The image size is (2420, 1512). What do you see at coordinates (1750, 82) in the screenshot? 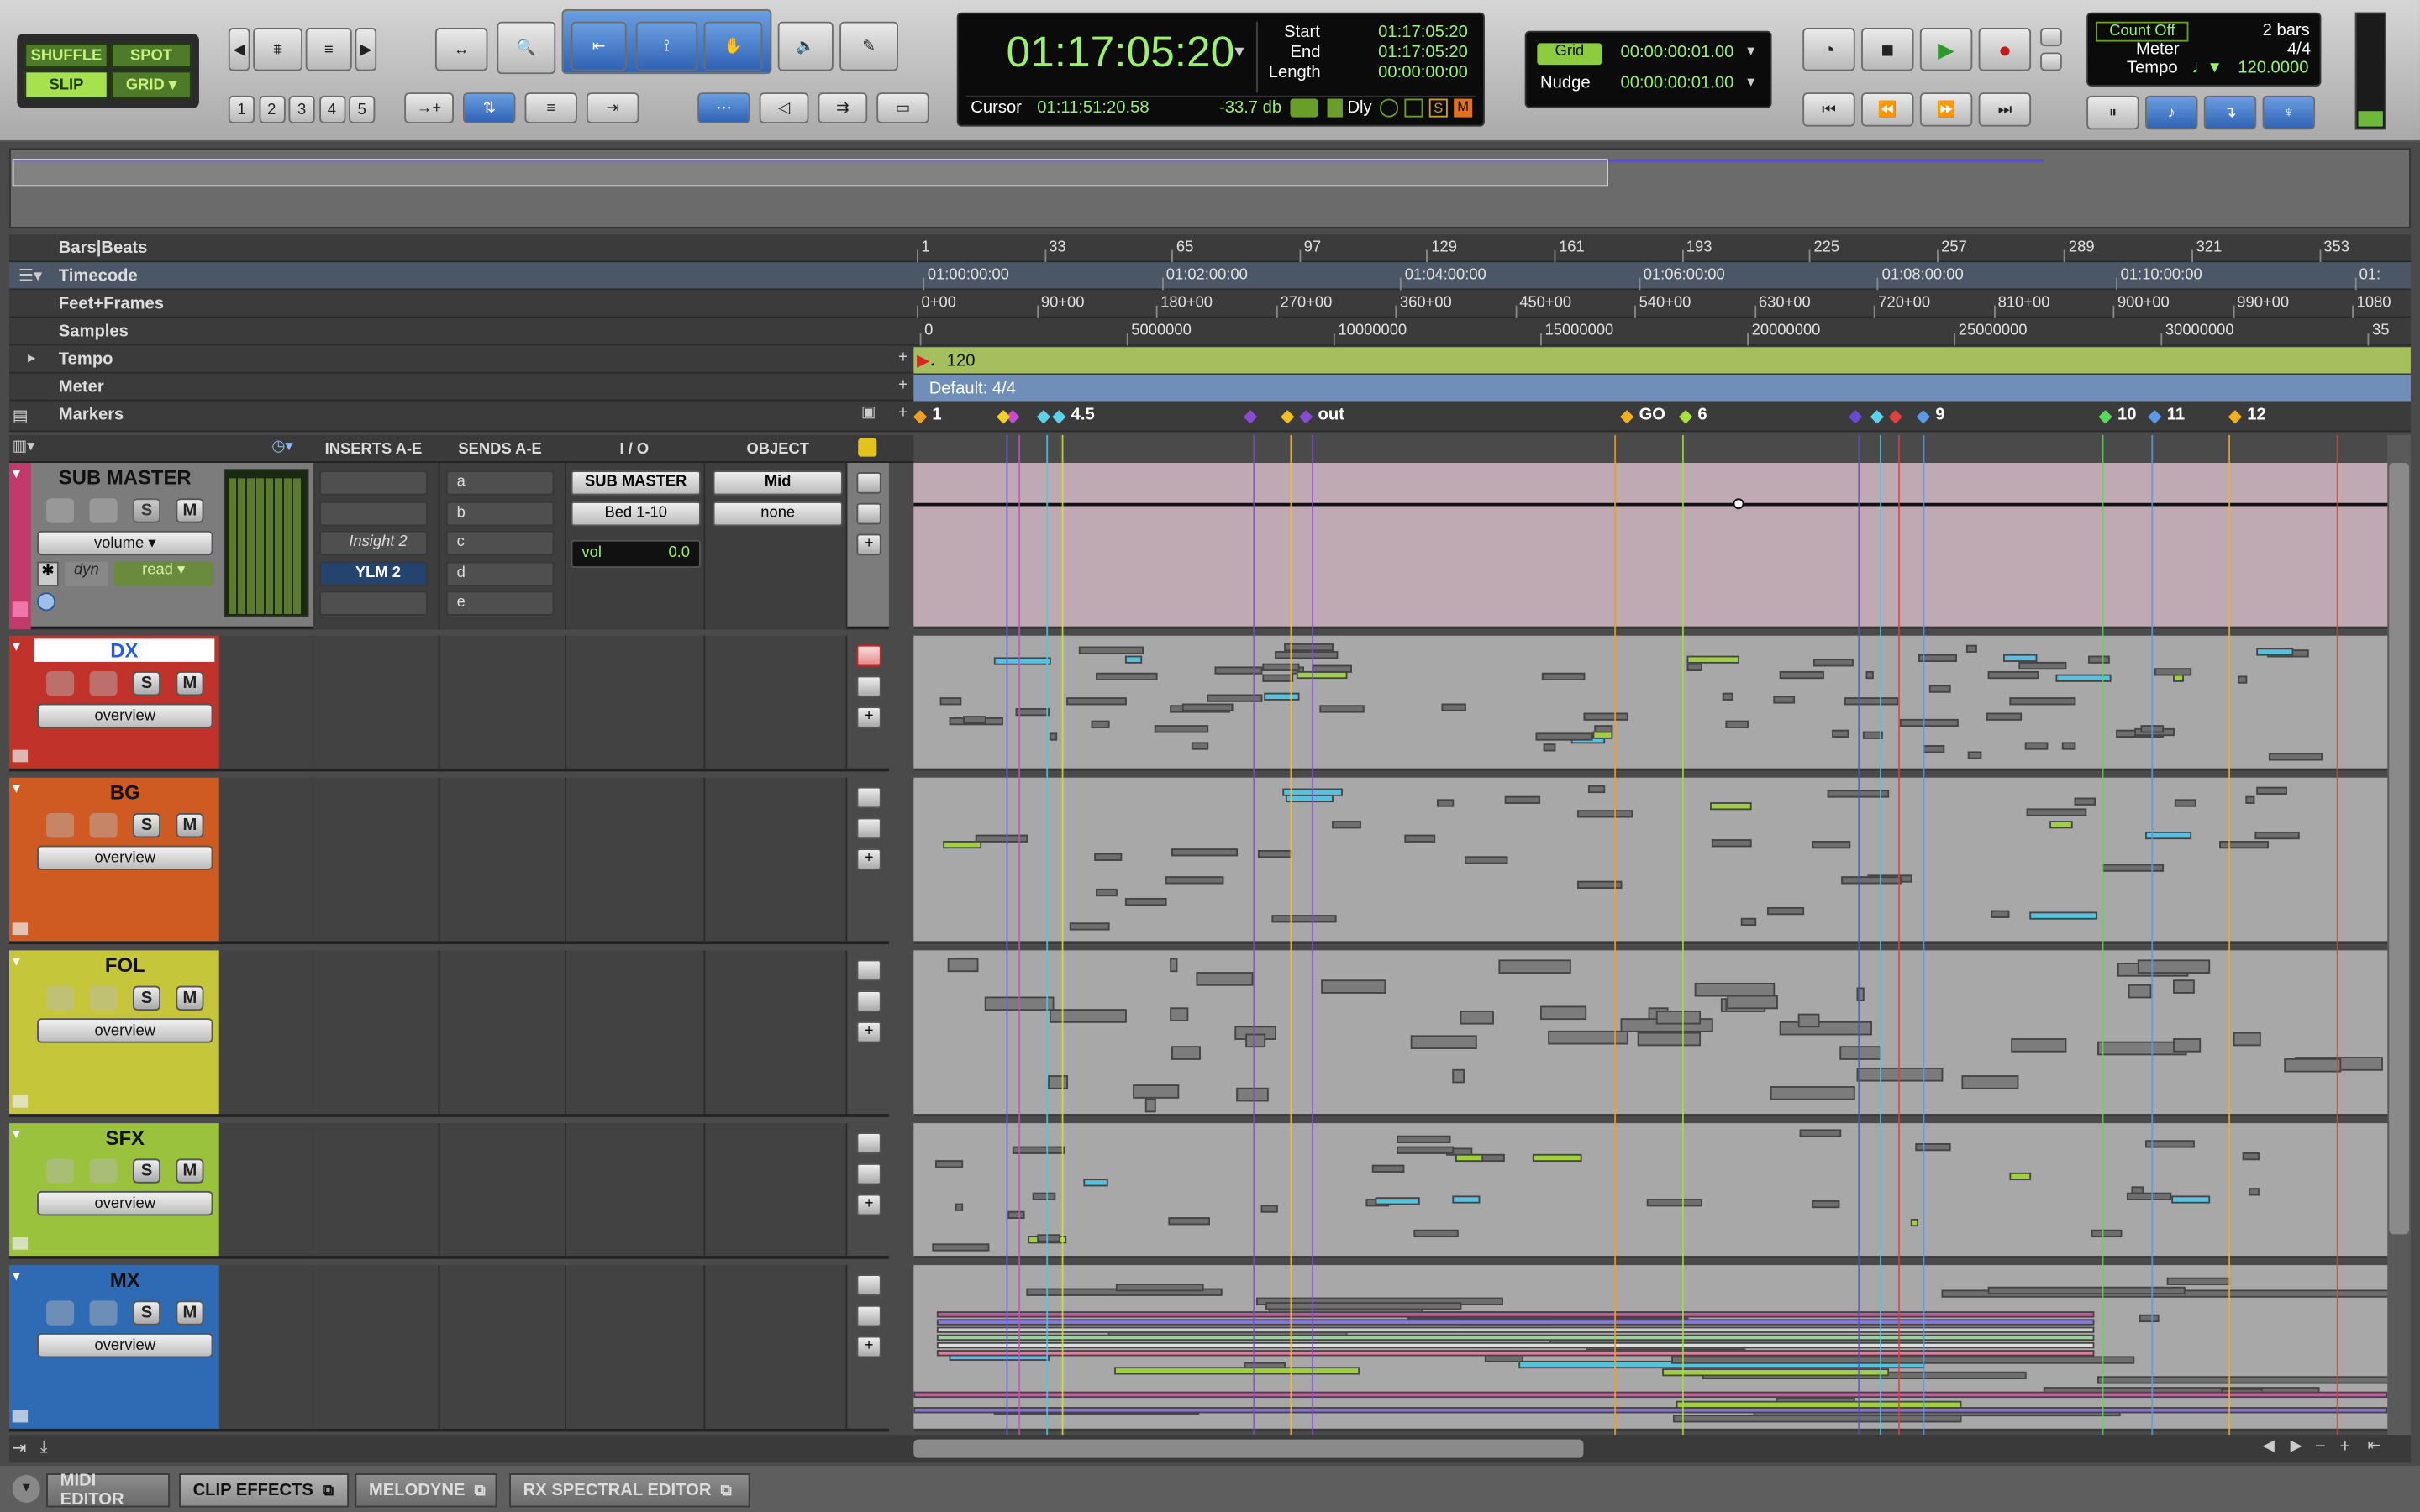
I see `nudge-dropdown-icon: ▾` at bounding box center [1750, 82].